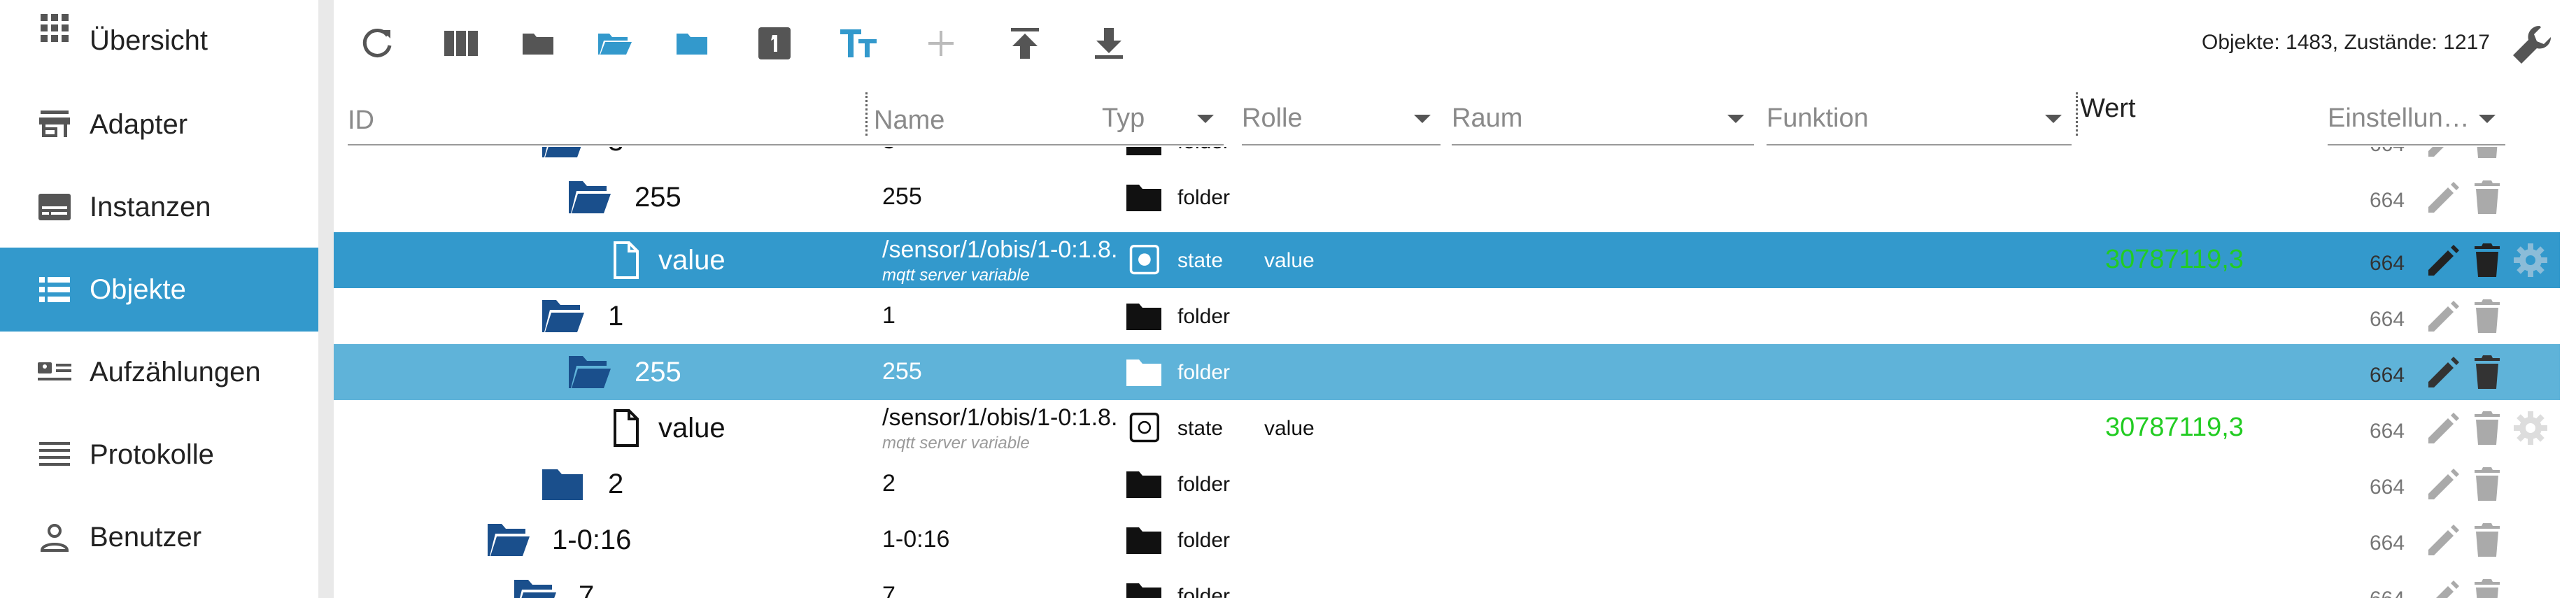 Image resolution: width=2576 pixels, height=598 pixels. Describe the element at coordinates (2346, 42) in the screenshot. I see `object-count: Objekte: 1483, Zustände: 1217` at that location.